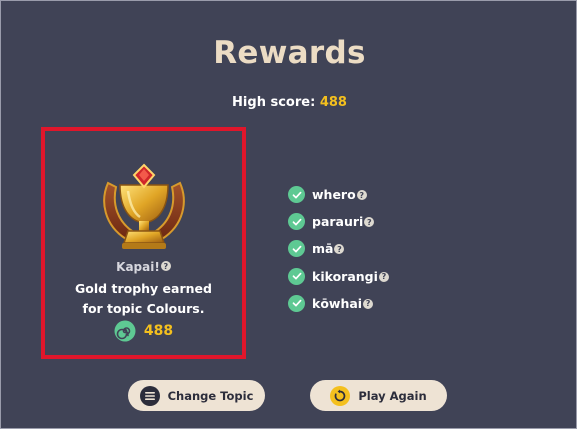 The width and height of the screenshot is (577, 429). What do you see at coordinates (143, 308) in the screenshot?
I see `reward-message-line2: for topic Colours.` at bounding box center [143, 308].